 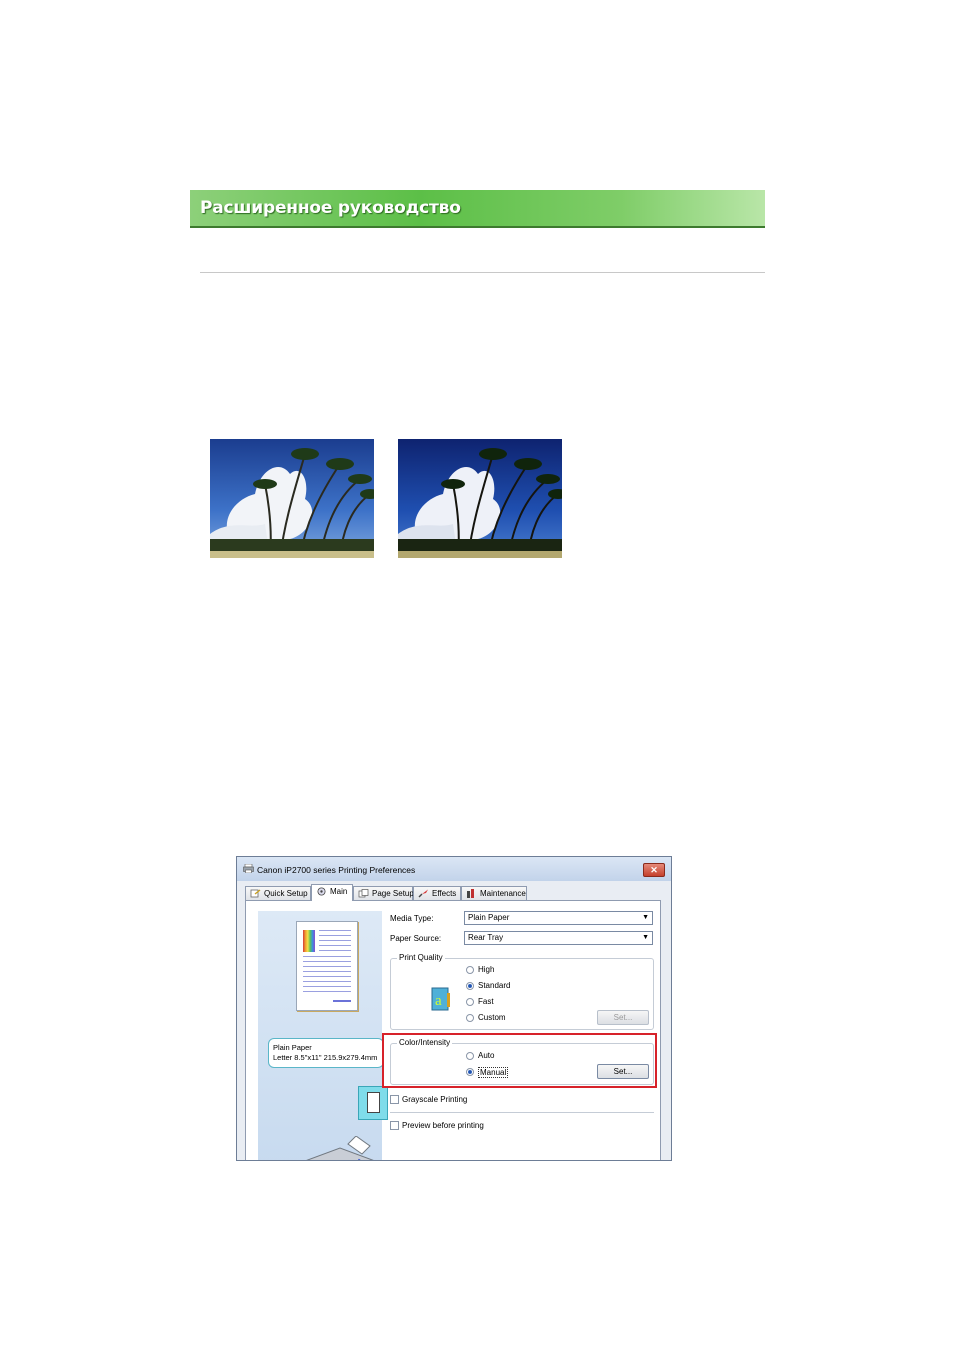 I want to click on media-type-select: Plain Paper ▼, so click(x=558, y=918).